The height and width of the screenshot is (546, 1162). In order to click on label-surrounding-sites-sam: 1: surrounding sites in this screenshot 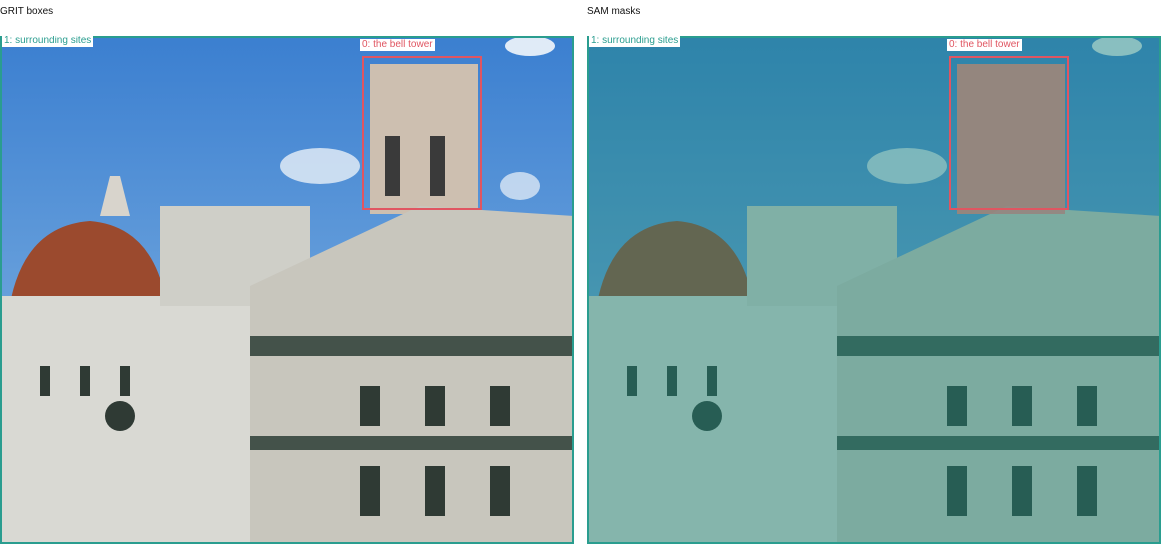, I will do `click(635, 41)`.